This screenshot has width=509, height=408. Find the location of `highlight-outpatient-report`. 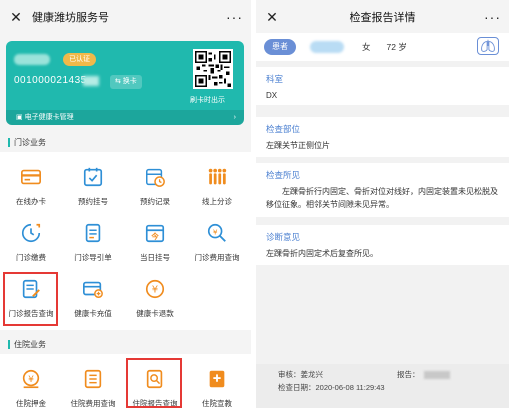

highlight-outpatient-report is located at coordinates (30, 299).